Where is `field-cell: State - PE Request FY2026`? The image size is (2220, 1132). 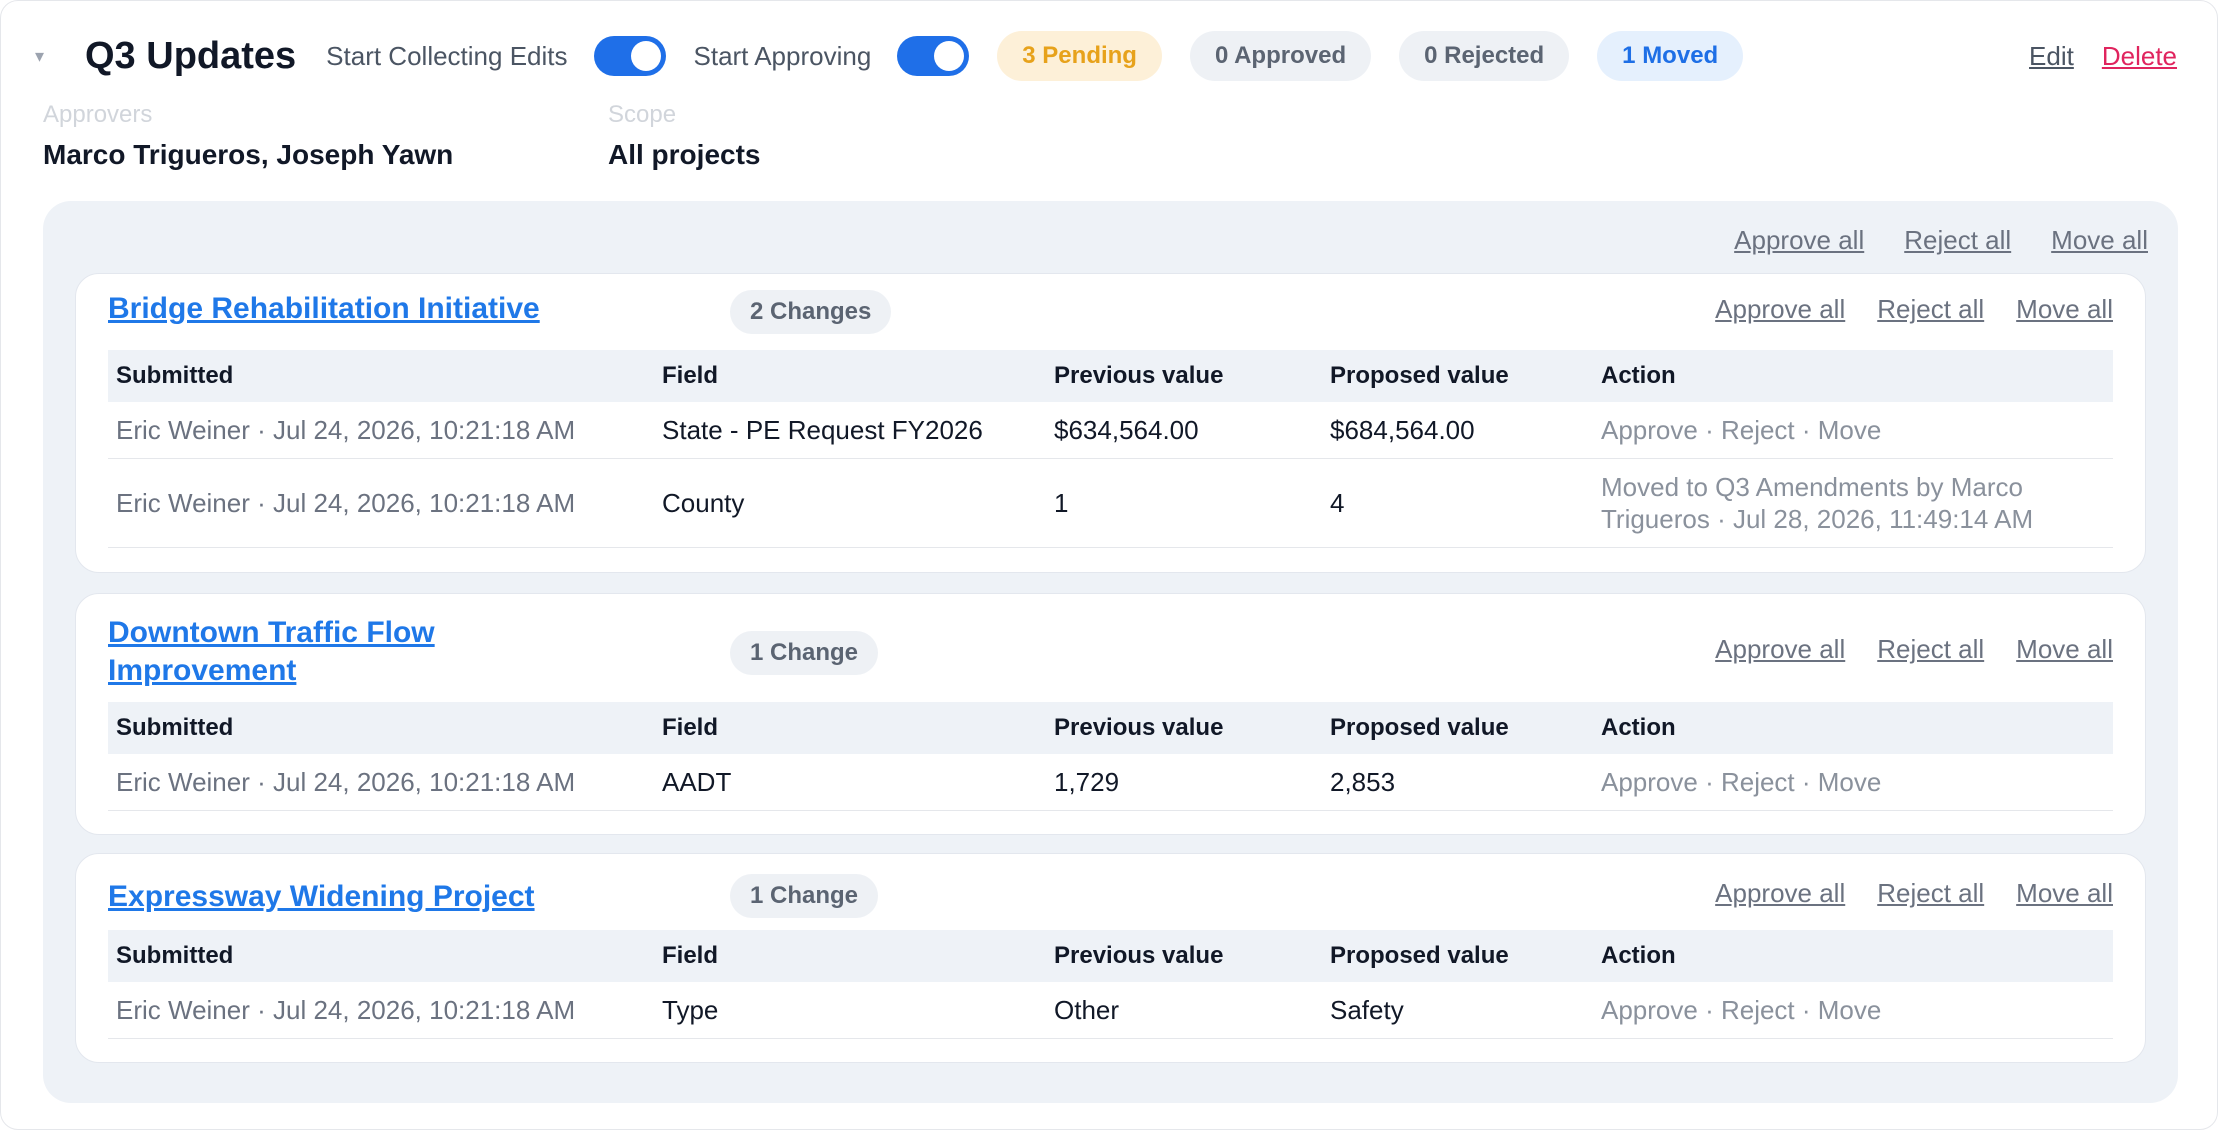
field-cell: State - PE Request FY2026 is located at coordinates (850, 430).